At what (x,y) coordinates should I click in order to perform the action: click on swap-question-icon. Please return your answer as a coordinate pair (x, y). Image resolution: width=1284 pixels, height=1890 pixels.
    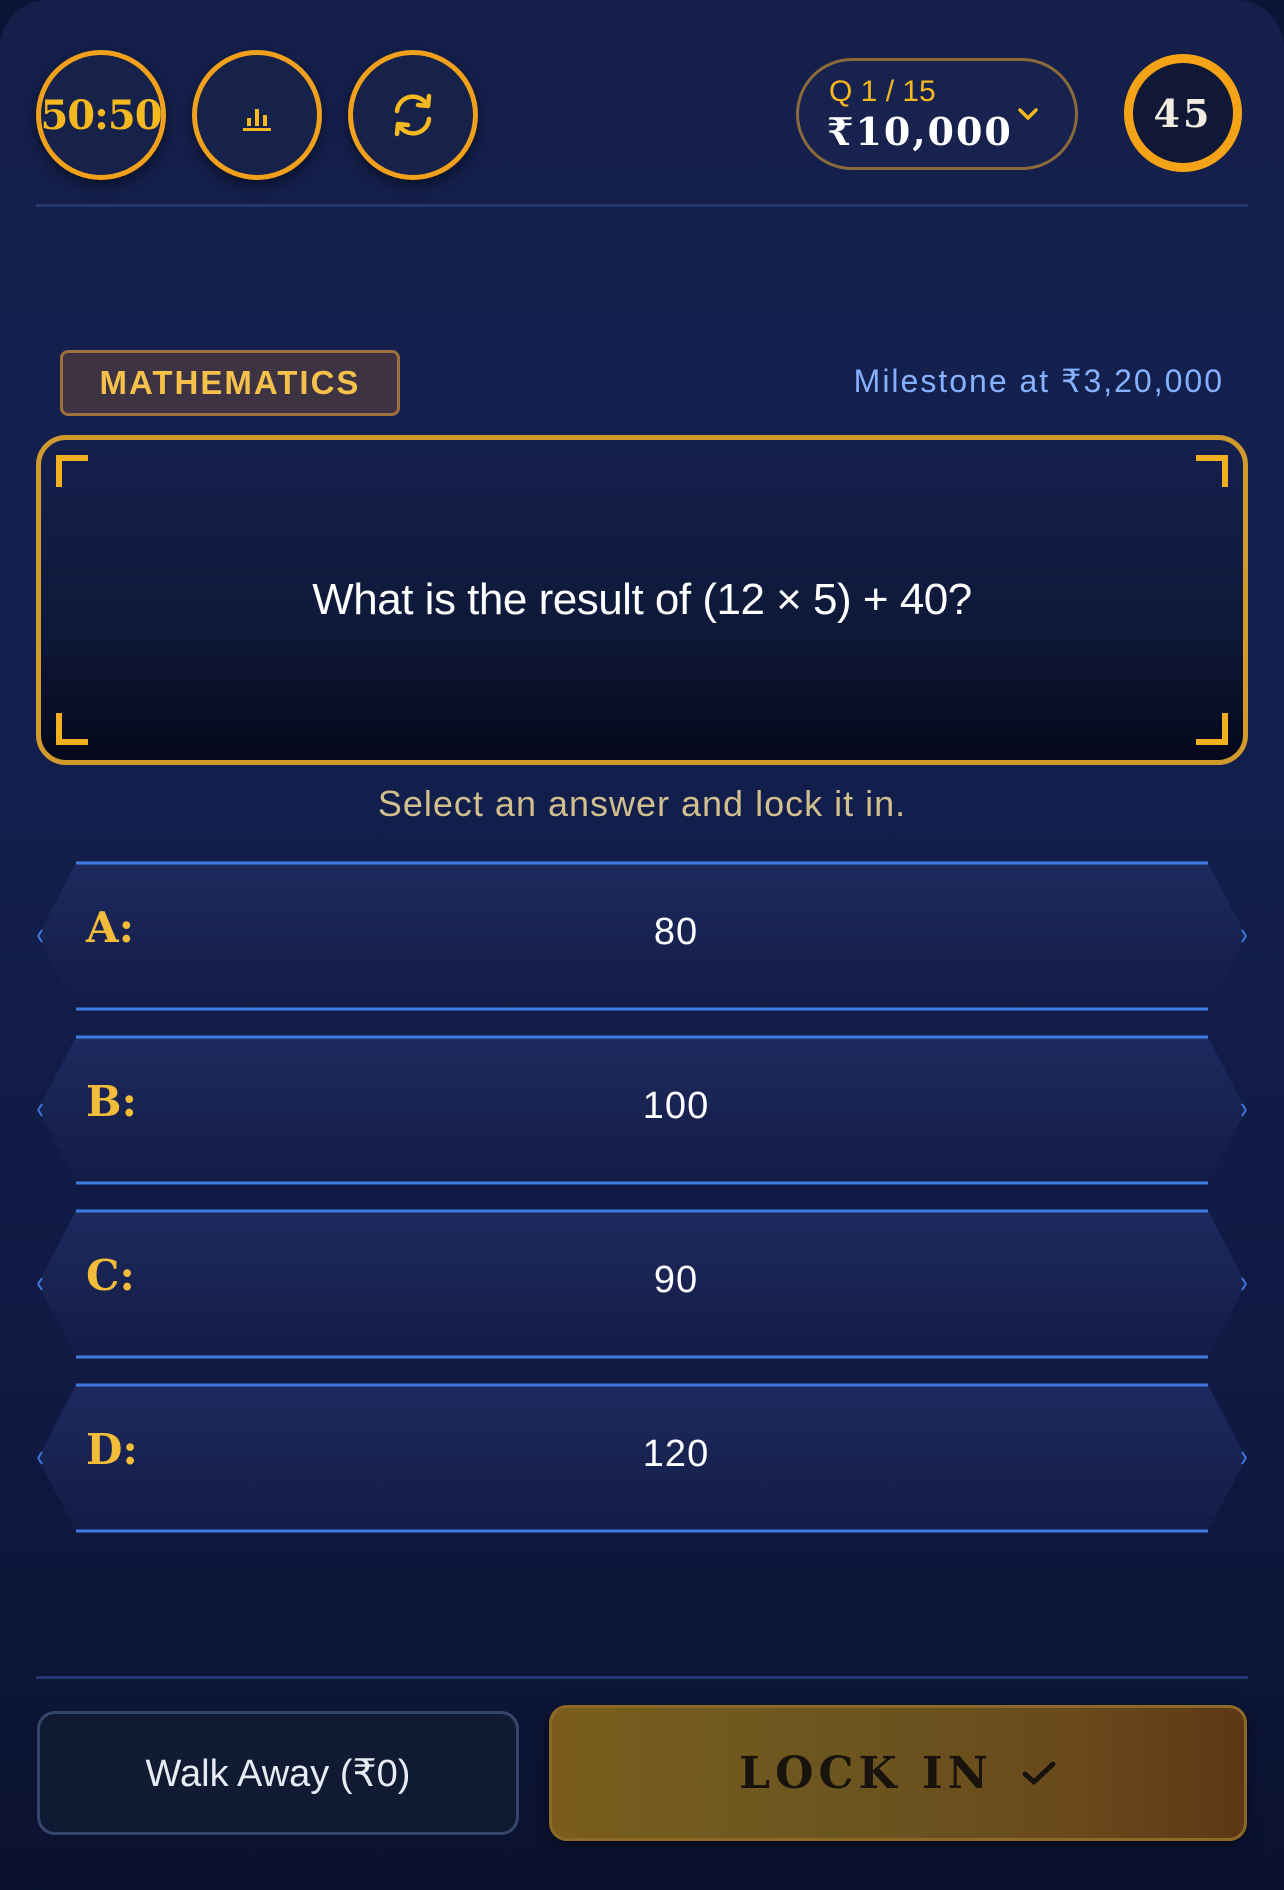
    Looking at the image, I should click on (413, 115).